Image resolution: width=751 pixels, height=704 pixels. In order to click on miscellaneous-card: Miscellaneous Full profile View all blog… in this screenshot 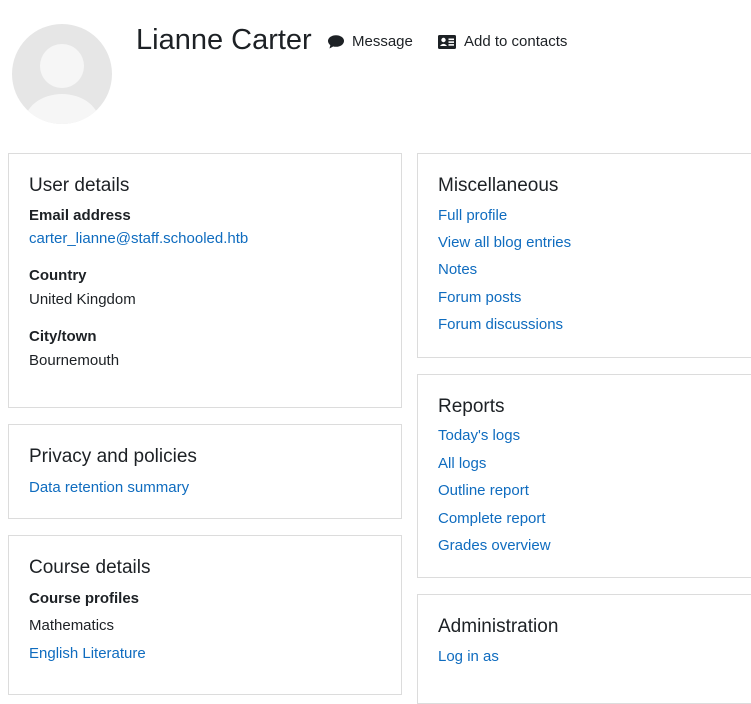, I will do `click(584, 255)`.